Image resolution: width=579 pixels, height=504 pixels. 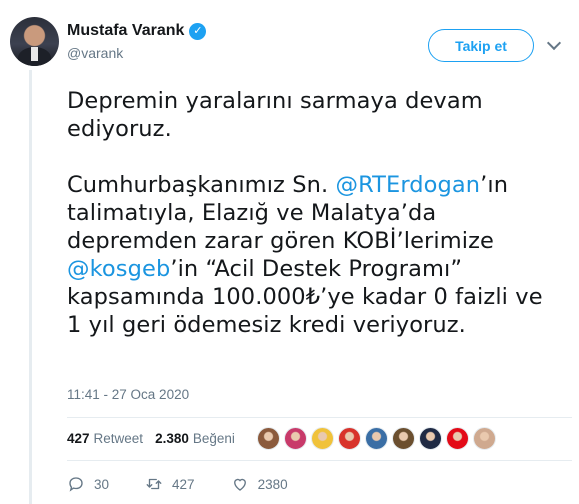 I want to click on chevron-down-icon, so click(x=554, y=43).